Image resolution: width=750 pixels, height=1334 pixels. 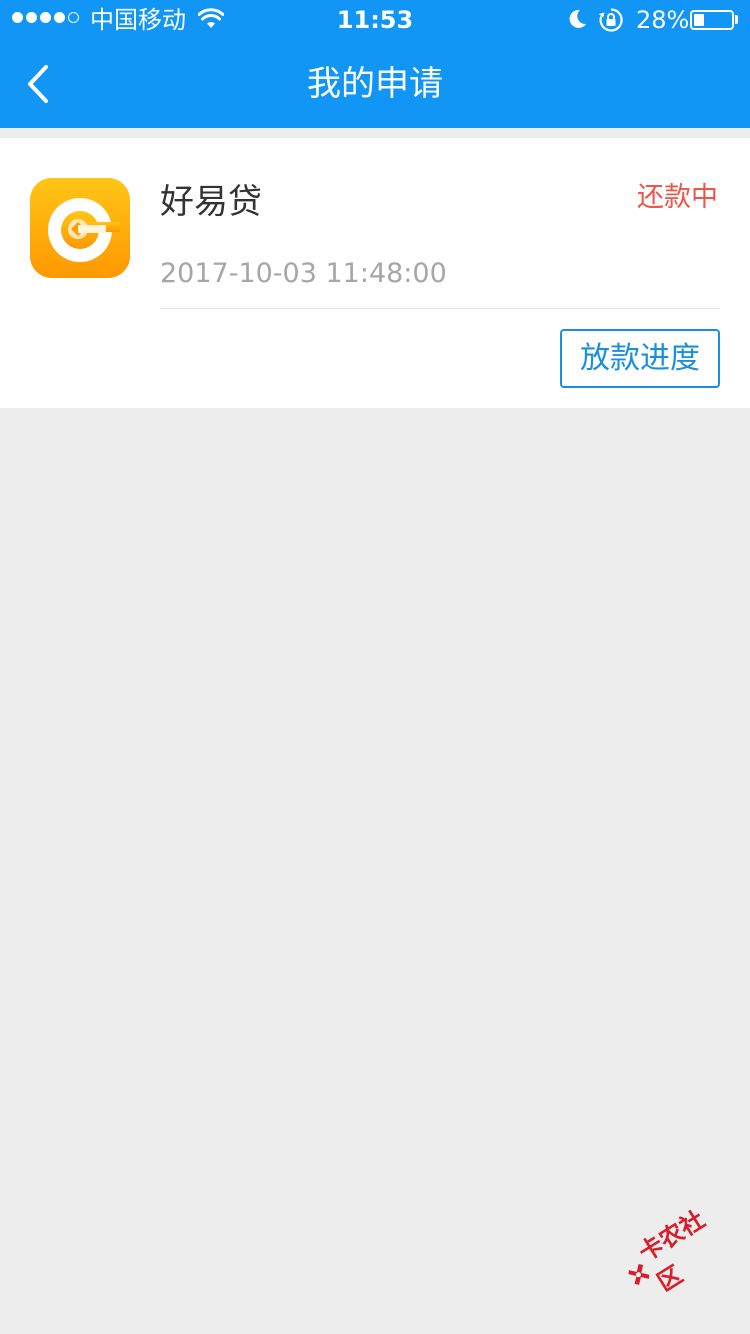 What do you see at coordinates (375, 20) in the screenshot?
I see `status-bar: 中国移动 11:53 28%` at bounding box center [375, 20].